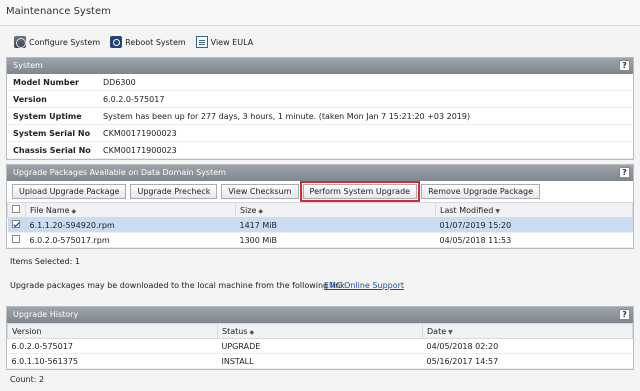  What do you see at coordinates (47, 116) in the screenshot?
I see `uptime-label: System Uptime` at bounding box center [47, 116].